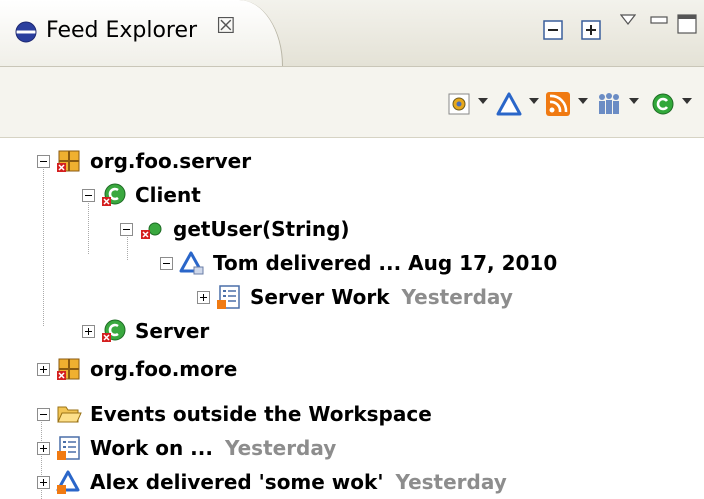 The height and width of the screenshot is (499, 704). Describe the element at coordinates (164, 369) in the screenshot. I see `tree-label: org.foo.more` at that location.